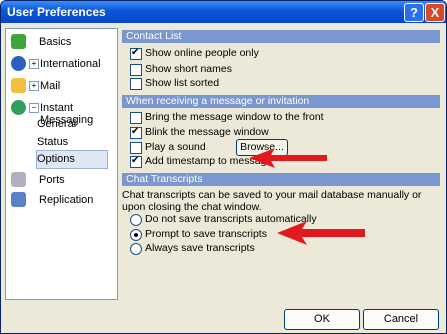  What do you see at coordinates (175, 147) in the screenshot?
I see `option-label: Play a sound` at bounding box center [175, 147].